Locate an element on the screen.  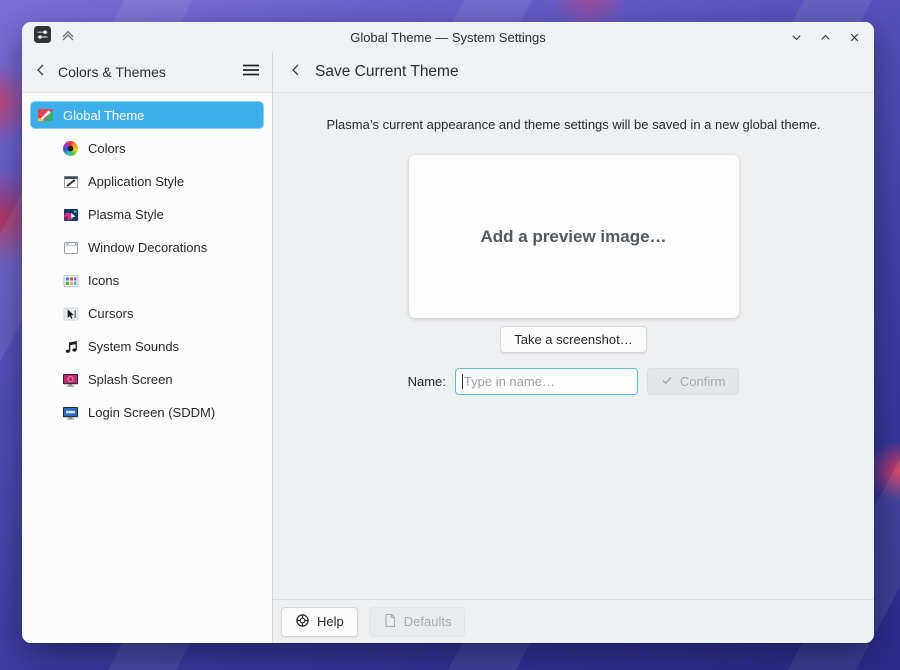
sidebar-item-label: Plasma Style is located at coordinates (126, 214).